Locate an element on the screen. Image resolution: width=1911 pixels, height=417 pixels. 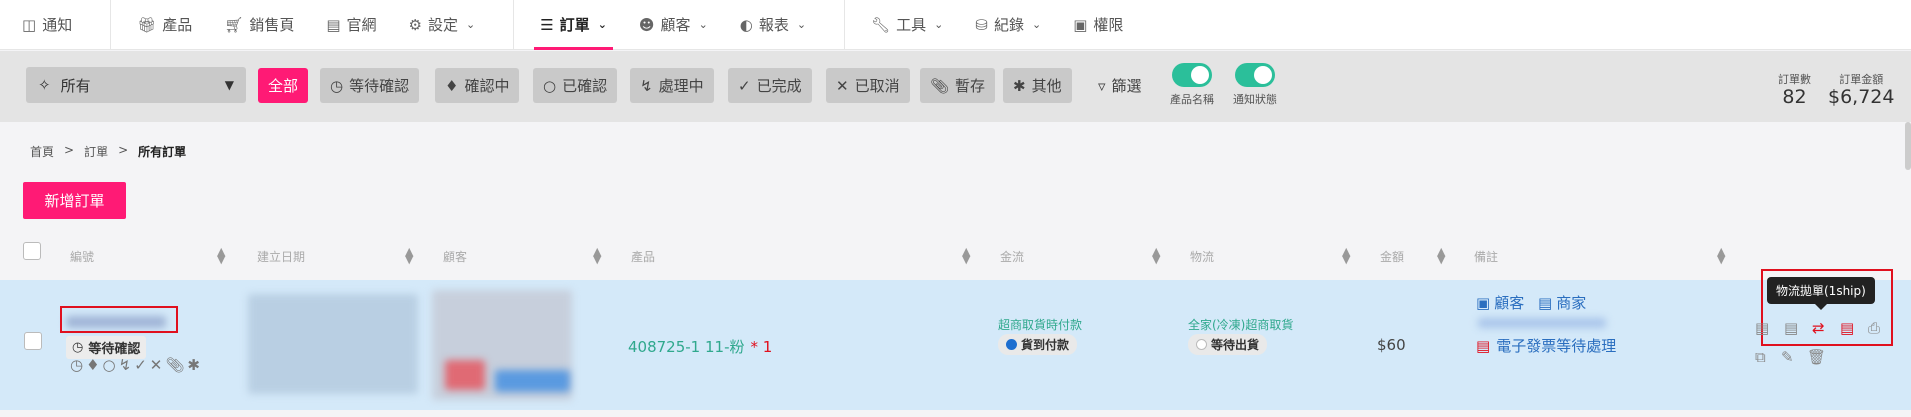
nav-item-records: ⛁ 紀錄 ⌄ is located at coordinates (1008, 25).